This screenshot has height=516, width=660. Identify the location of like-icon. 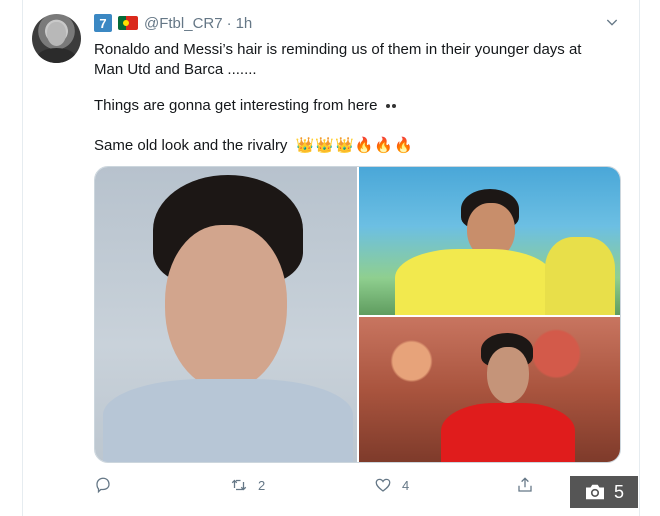
(383, 485).